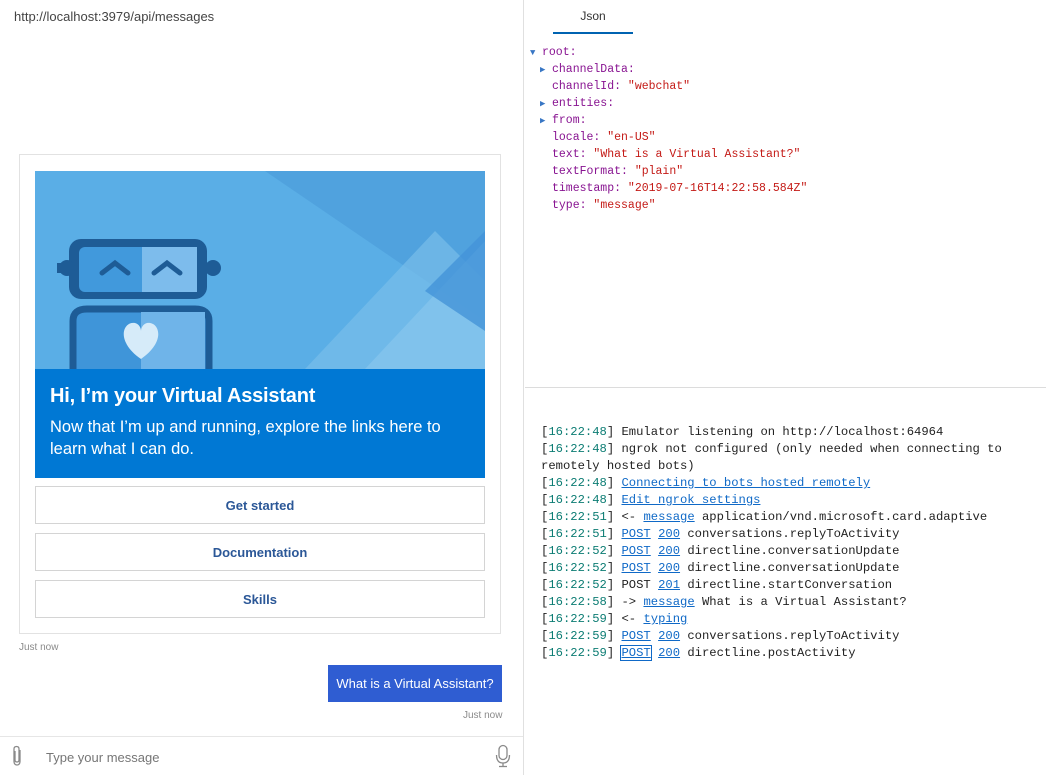  I want to click on json-tree-node: type: "message", so click(668, 205).